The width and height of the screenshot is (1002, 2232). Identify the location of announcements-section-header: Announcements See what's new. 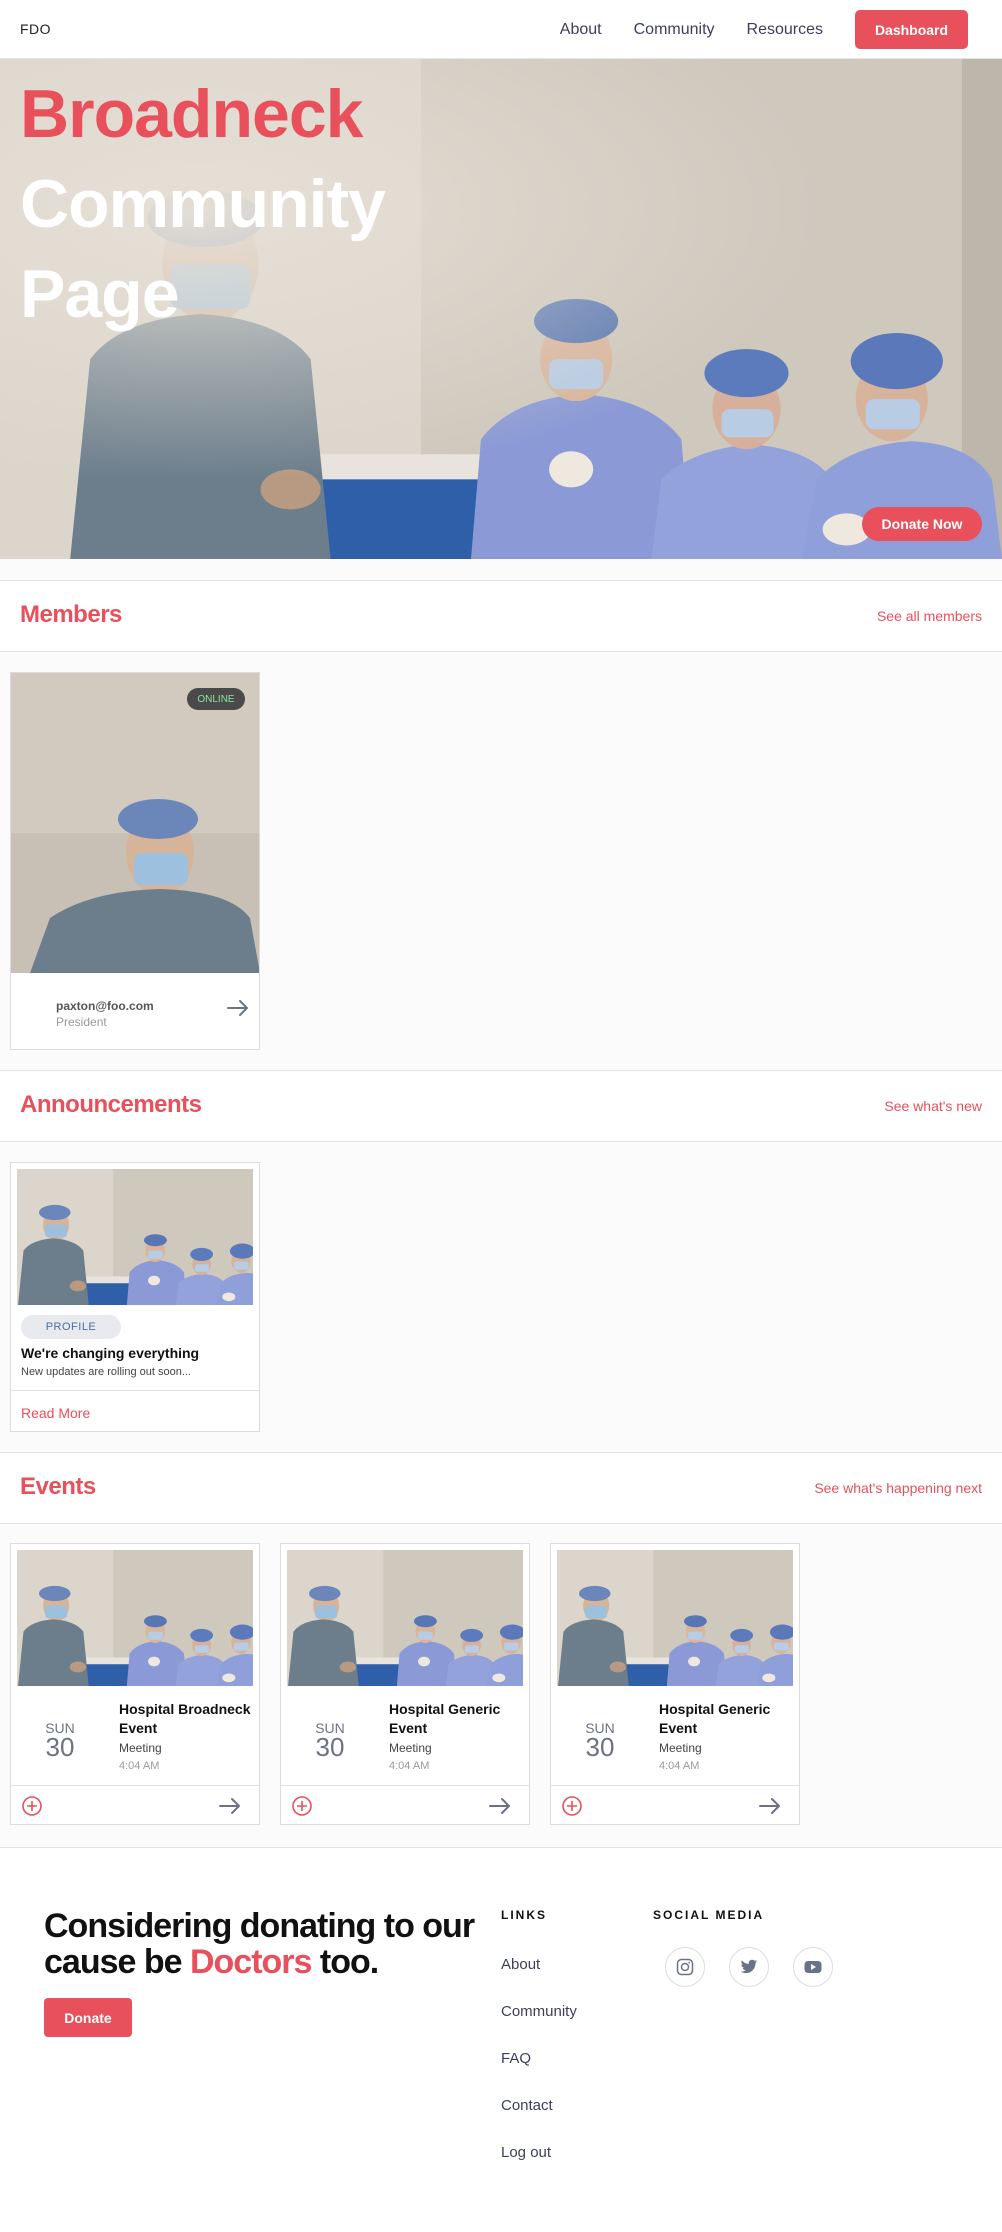
(501, 1106).